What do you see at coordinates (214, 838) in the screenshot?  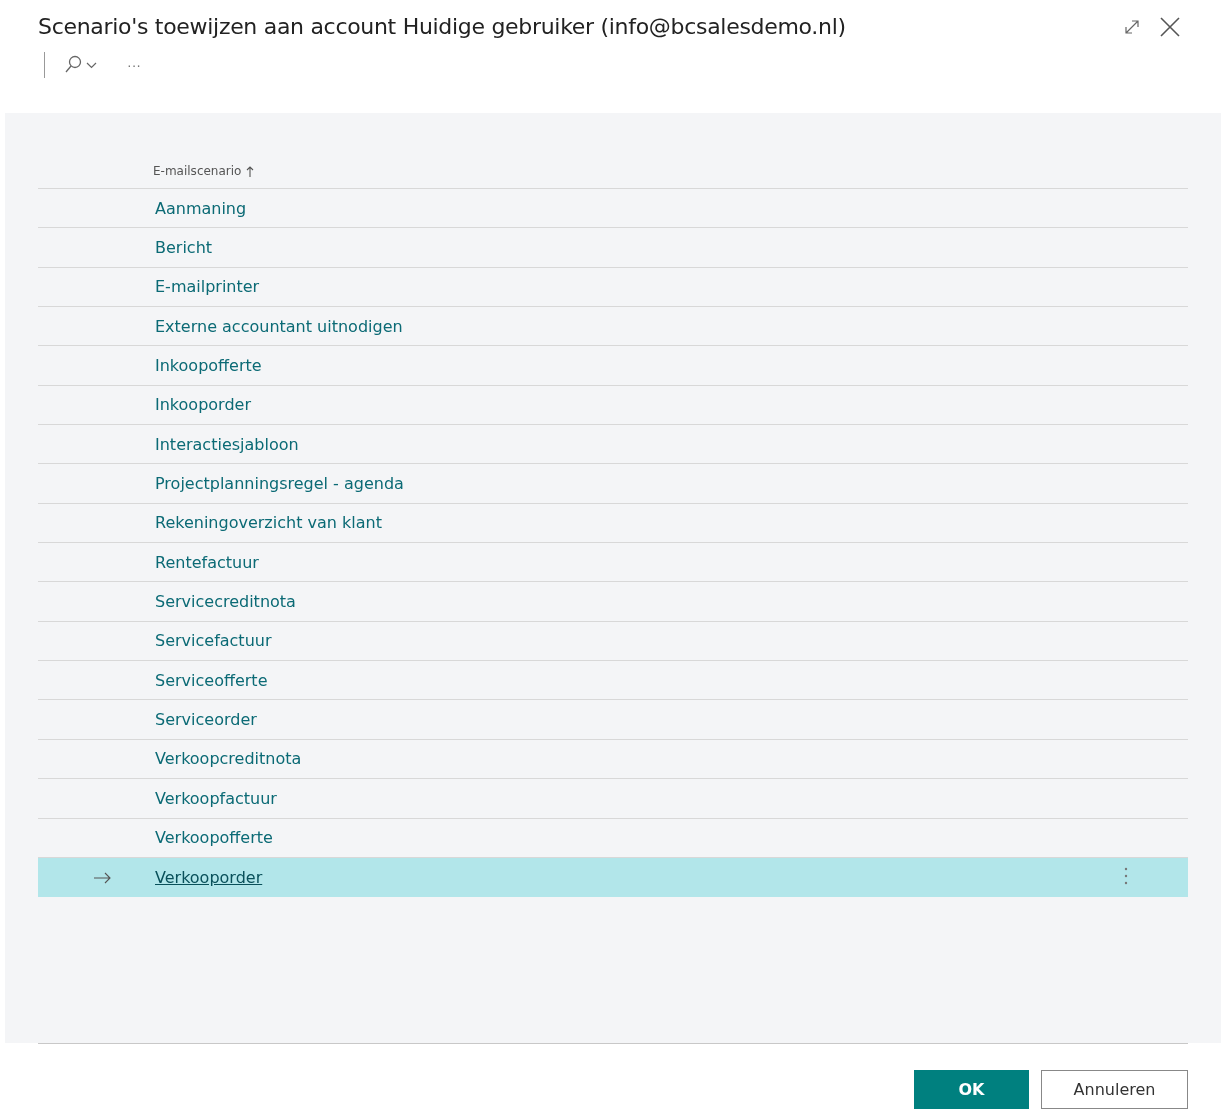 I see `scenario-link: Verkoopofferte` at bounding box center [214, 838].